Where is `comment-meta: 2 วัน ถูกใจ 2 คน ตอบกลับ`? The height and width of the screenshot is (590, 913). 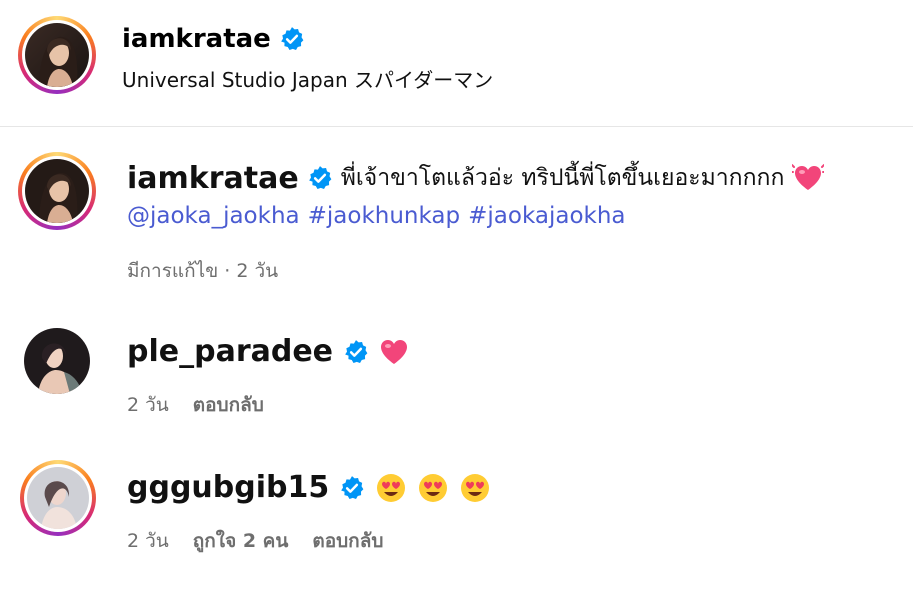 comment-meta: 2 วัน ถูกใจ 2 คน ตอบกลับ is located at coordinates (255, 541).